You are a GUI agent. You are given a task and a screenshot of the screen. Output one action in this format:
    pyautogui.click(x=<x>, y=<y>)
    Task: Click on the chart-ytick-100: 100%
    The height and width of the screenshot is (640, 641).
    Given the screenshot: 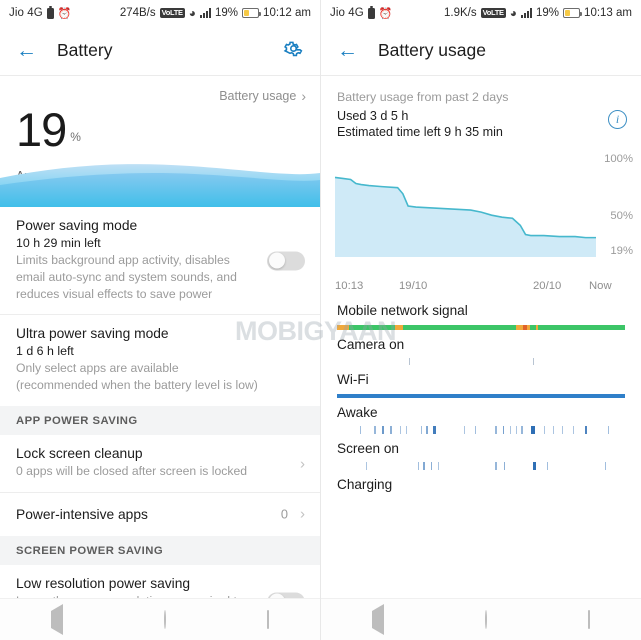 What is the action you would take?
    pyautogui.click(x=618, y=159)
    